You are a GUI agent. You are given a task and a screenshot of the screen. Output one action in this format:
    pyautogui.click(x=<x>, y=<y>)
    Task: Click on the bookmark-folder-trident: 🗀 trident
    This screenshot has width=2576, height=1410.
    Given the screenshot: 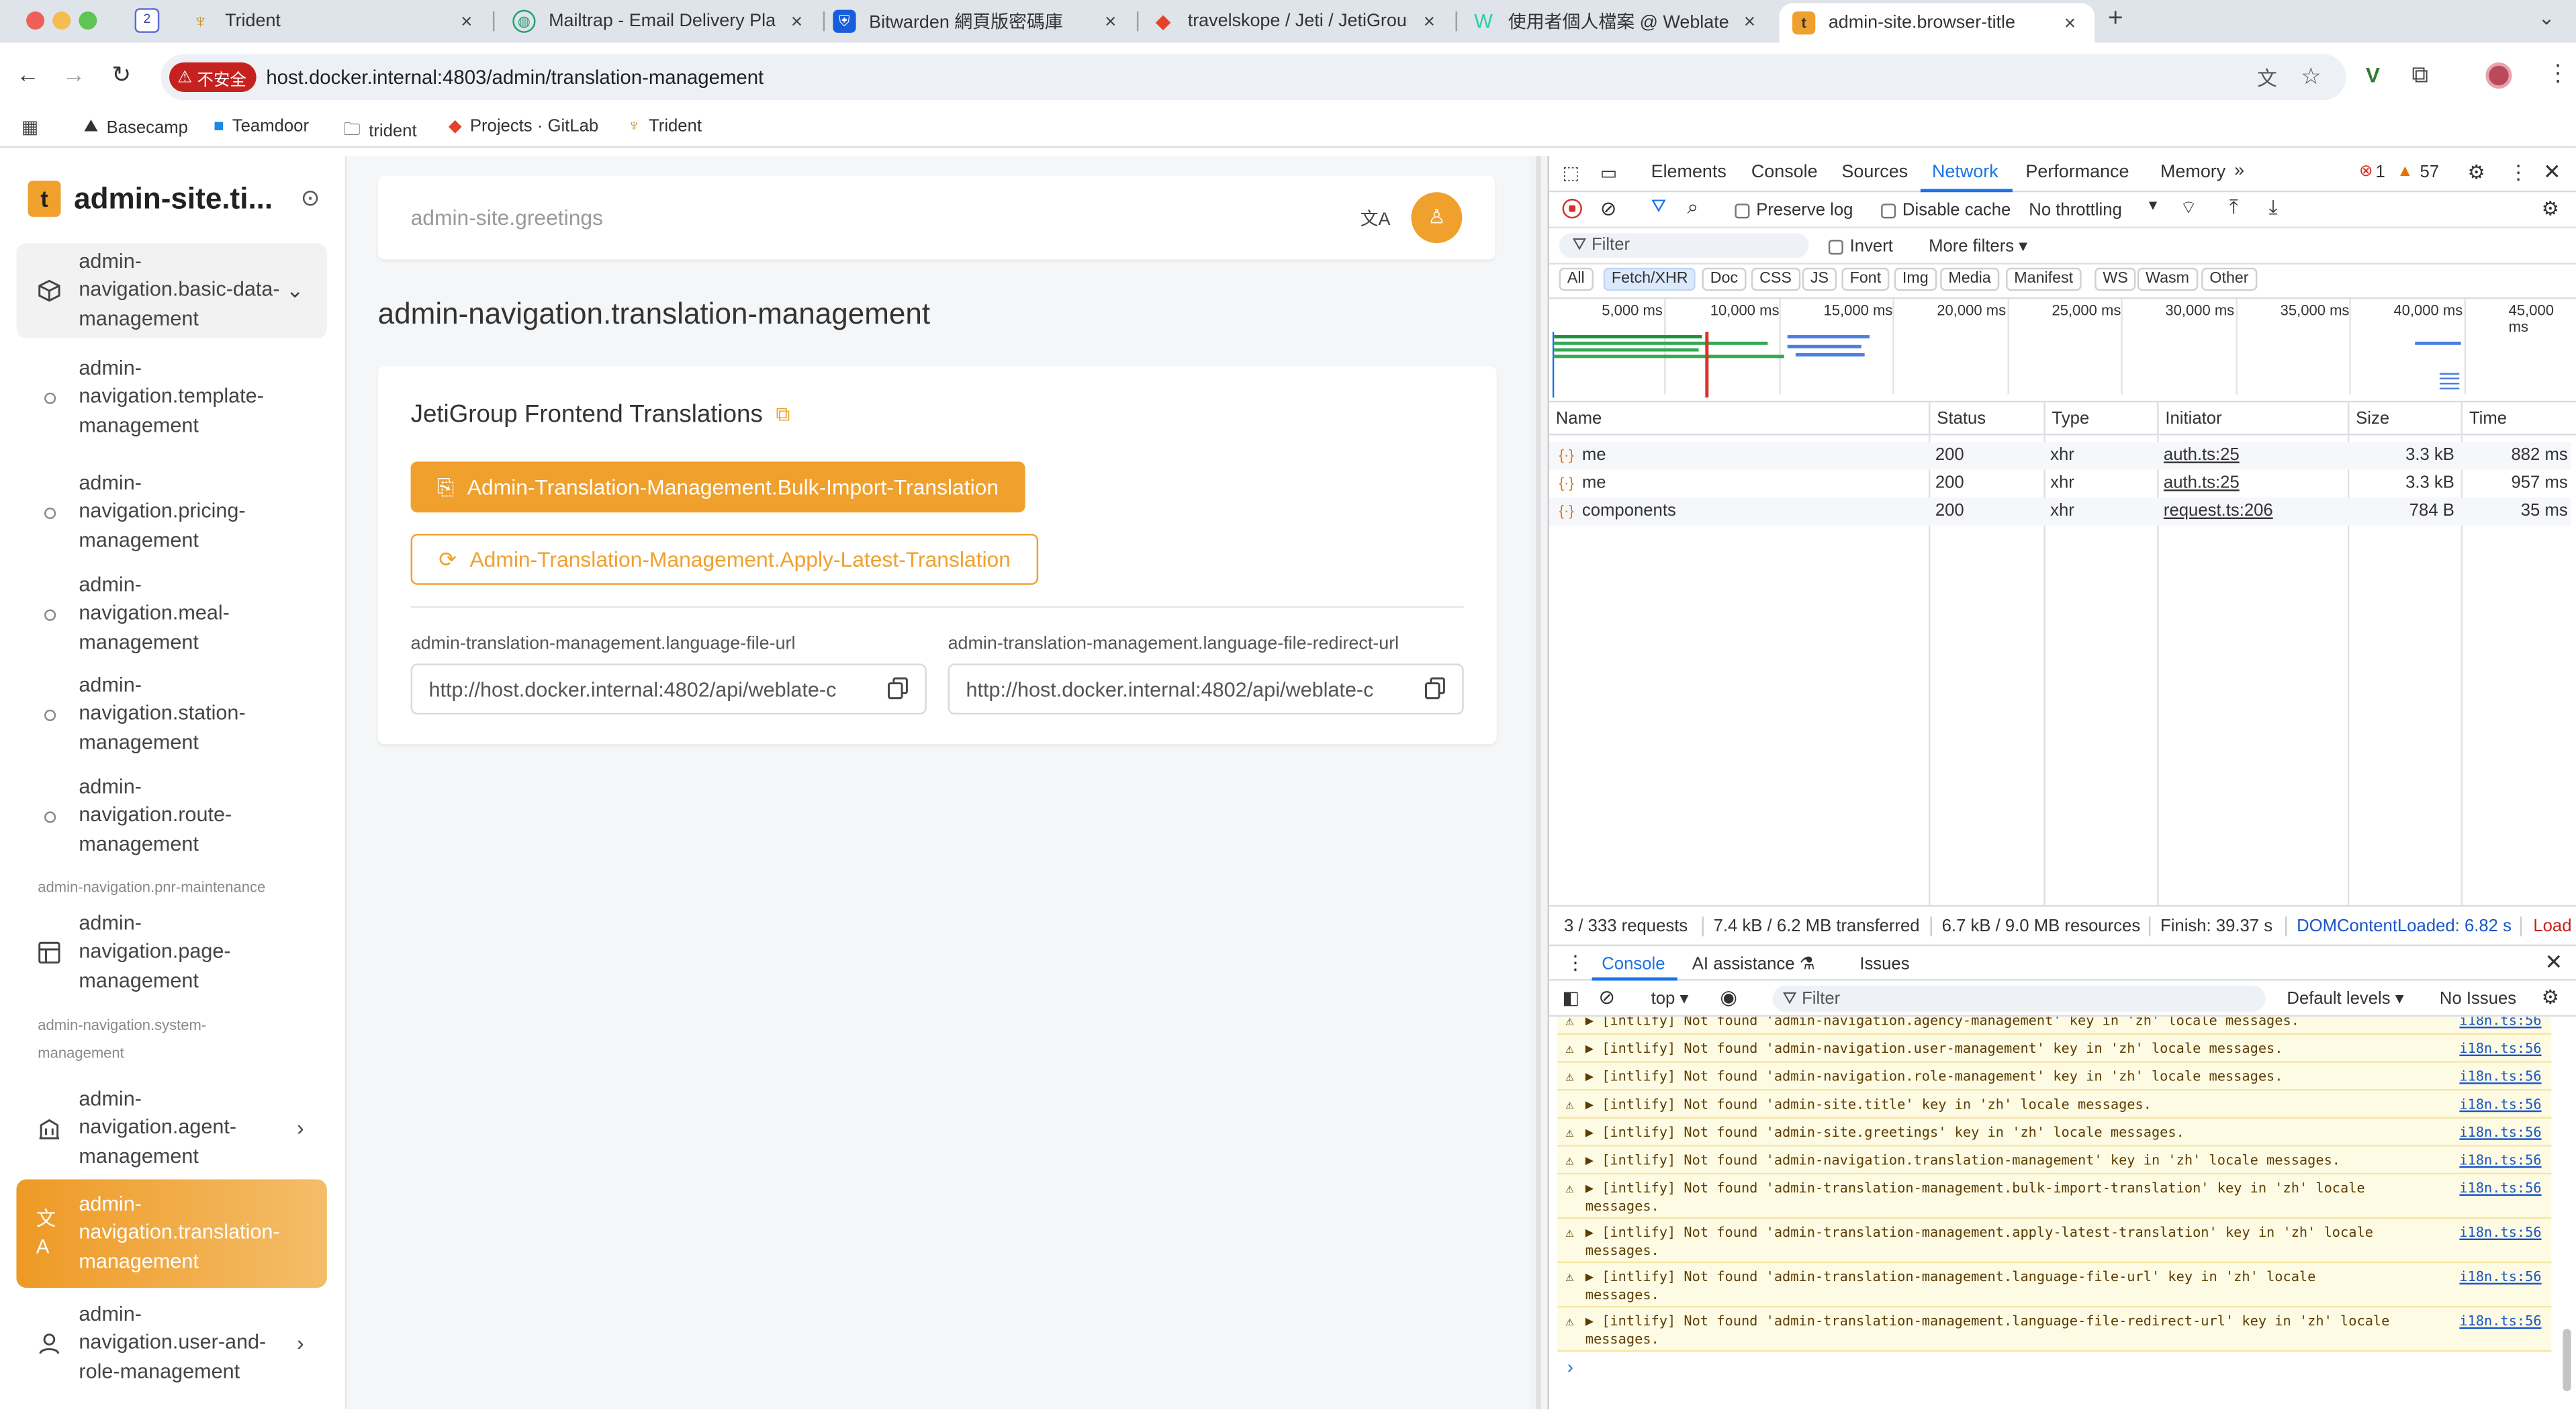 What is the action you would take?
    pyautogui.click(x=379, y=131)
    